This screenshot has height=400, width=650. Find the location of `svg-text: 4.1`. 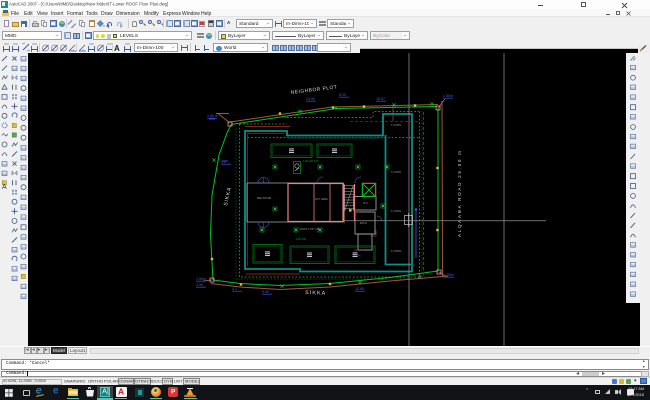

svg-text: 4.1 is located at coordinates (234, 289).